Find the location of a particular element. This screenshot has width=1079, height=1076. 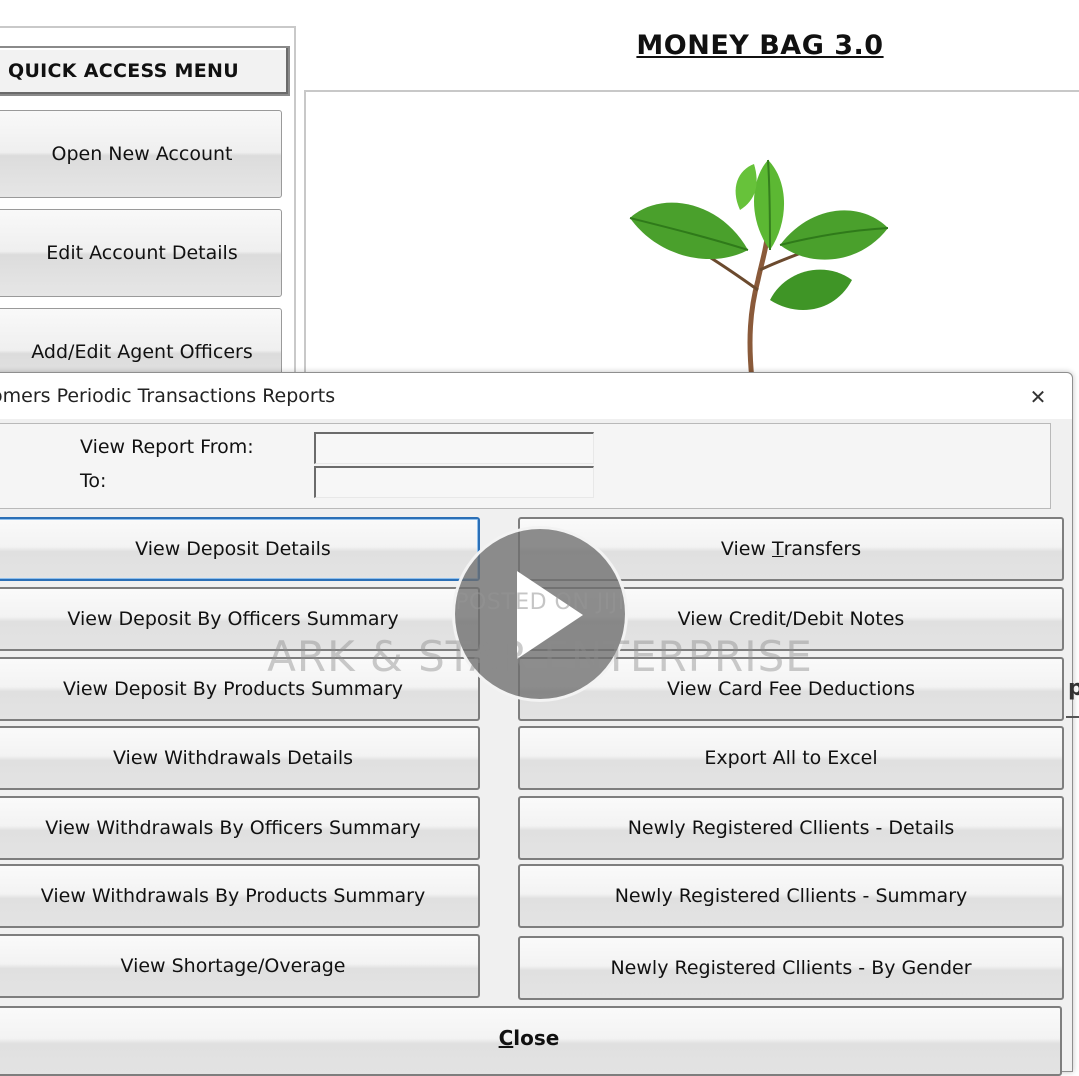

export-all-to-excel-button: Export All to Excel is located at coordinates (791, 758).